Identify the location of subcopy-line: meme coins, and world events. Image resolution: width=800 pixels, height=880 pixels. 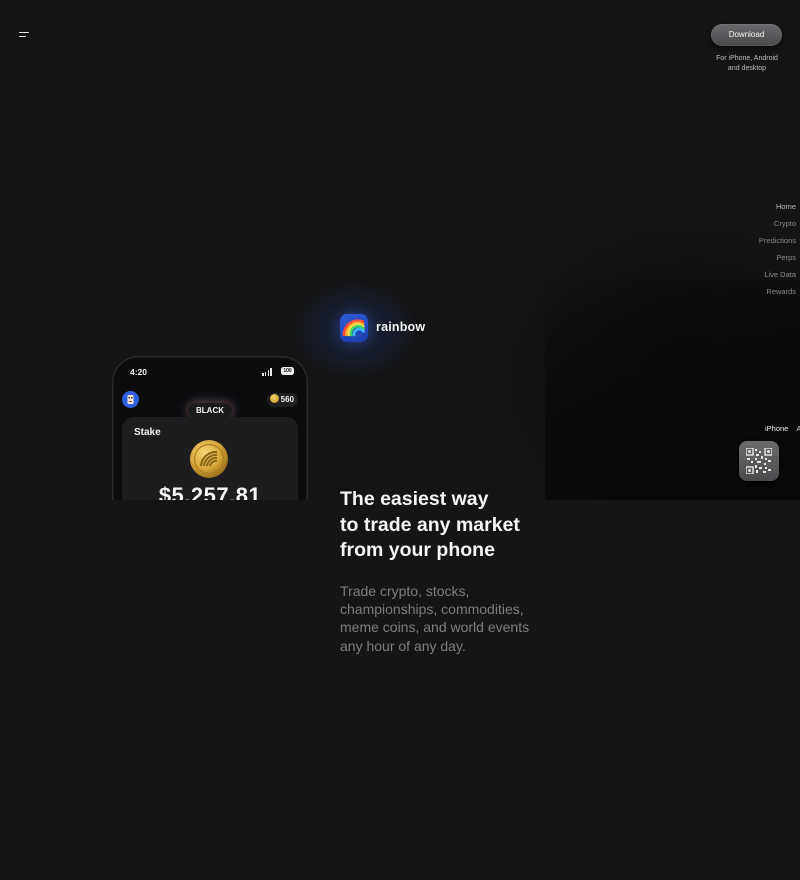
(435, 627).